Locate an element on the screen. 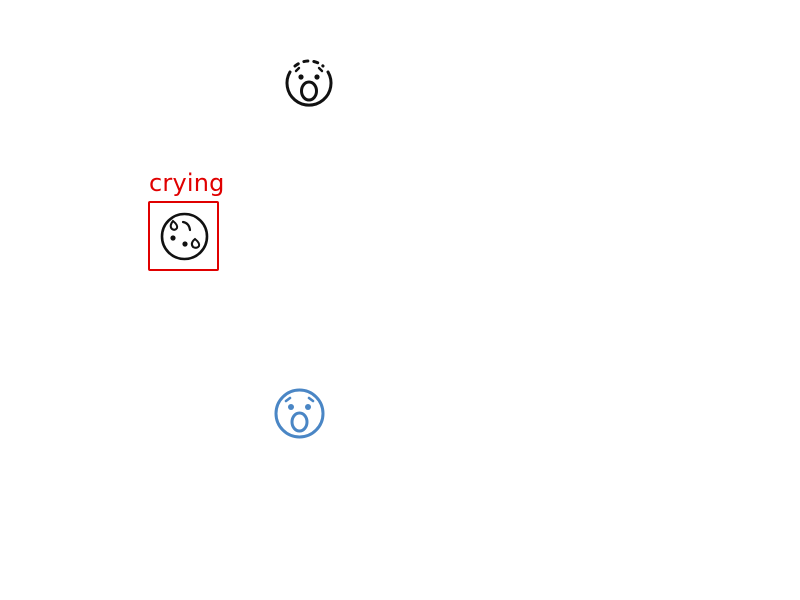 Image resolution: width=800 pixels, height=600 pixels. crying-face-icon is located at coordinates (184, 236).